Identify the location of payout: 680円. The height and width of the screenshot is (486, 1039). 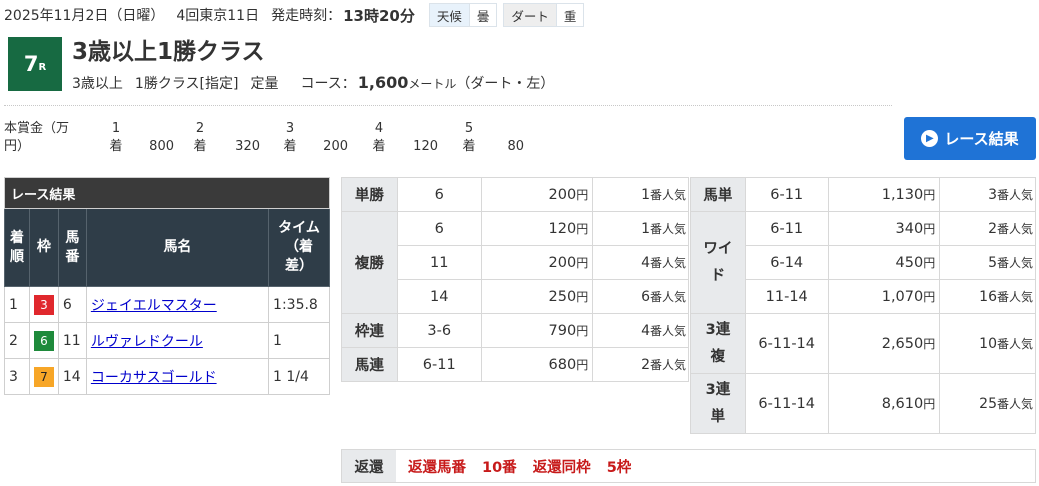
(537, 364).